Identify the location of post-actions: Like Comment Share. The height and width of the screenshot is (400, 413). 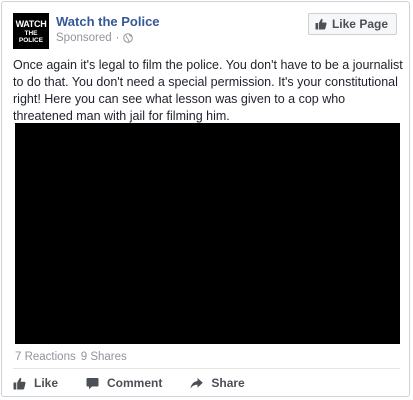
(203, 383).